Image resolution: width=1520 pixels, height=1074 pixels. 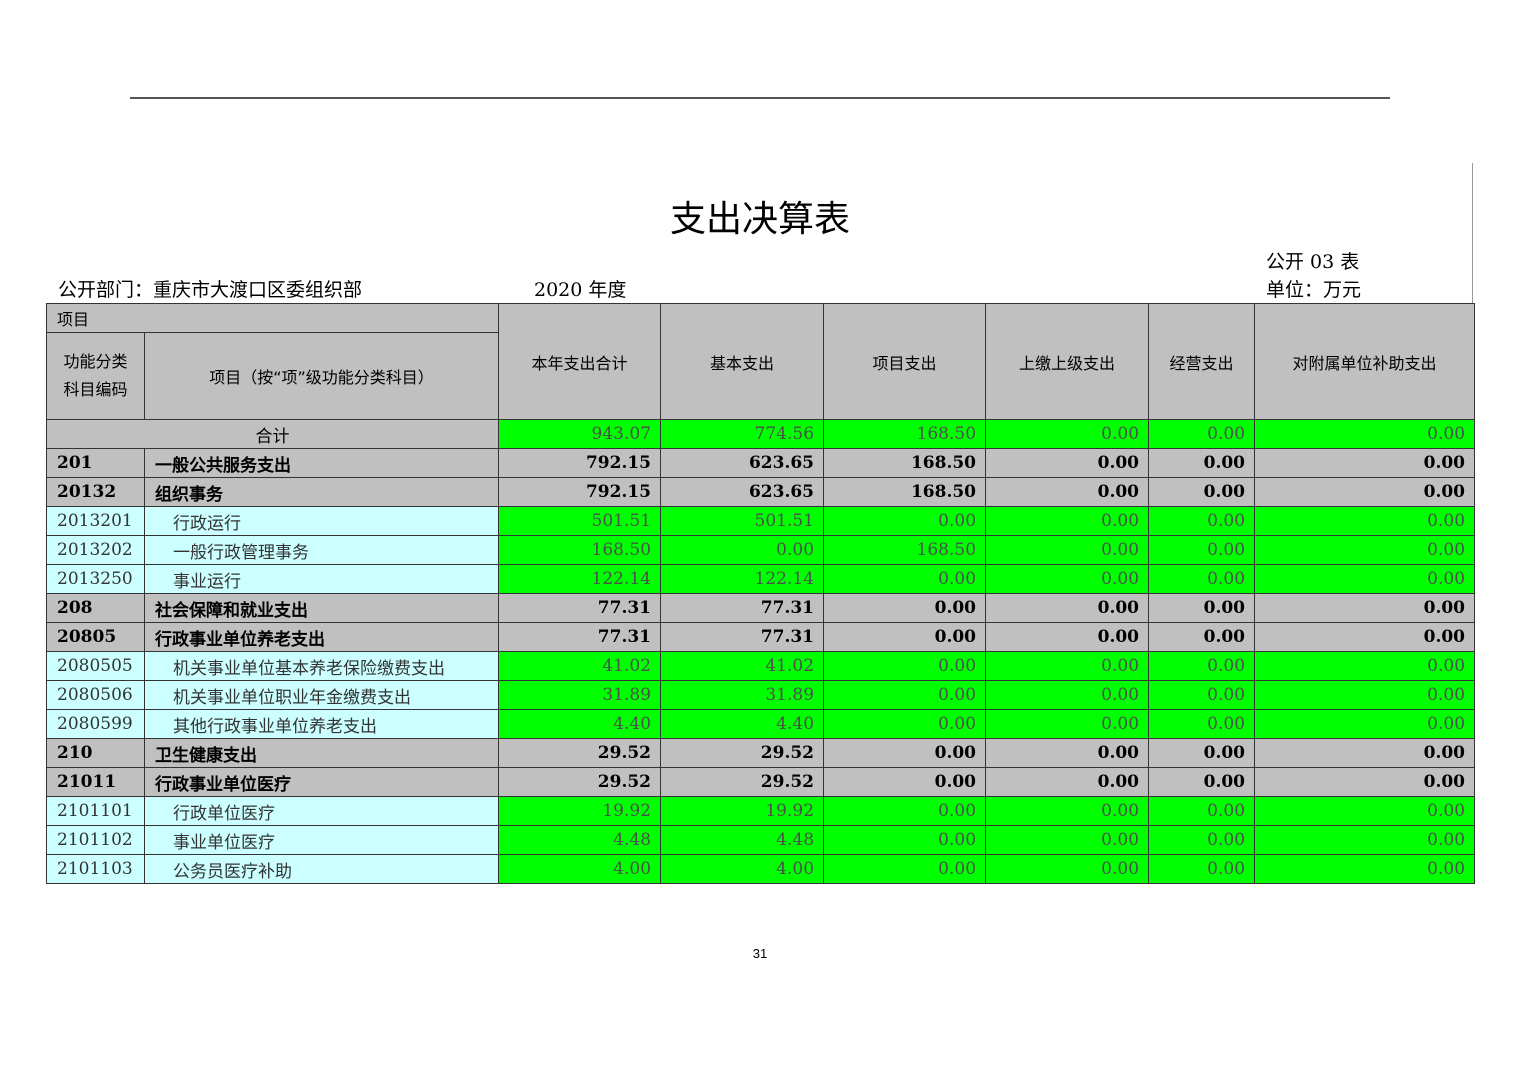 I want to click on amount-cell: 19.92, so click(x=580, y=811).